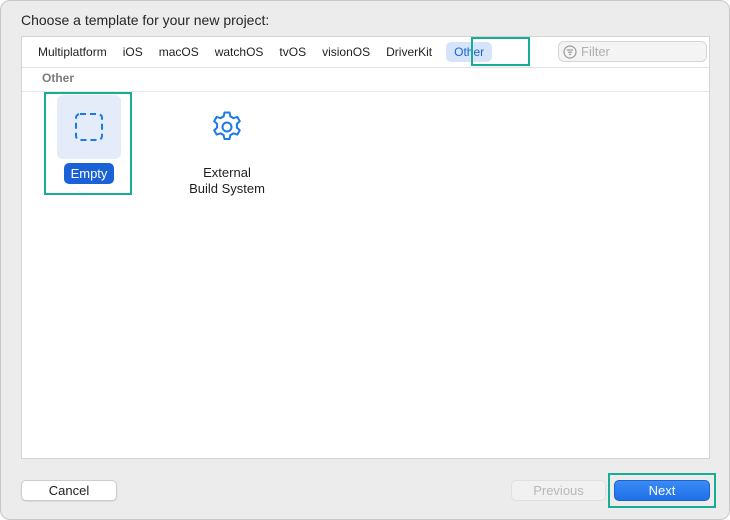  I want to click on tab-ios: iOS, so click(133, 52).